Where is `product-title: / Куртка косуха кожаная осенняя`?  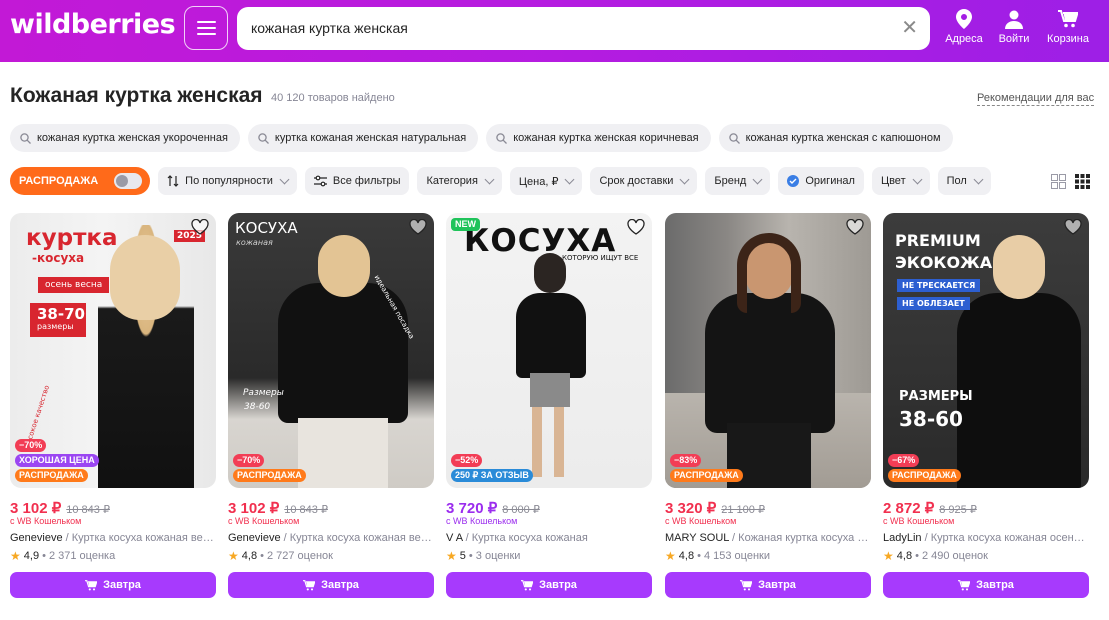
product-title: / Куртка косуха кожаная осенняя is located at coordinates (1005, 538).